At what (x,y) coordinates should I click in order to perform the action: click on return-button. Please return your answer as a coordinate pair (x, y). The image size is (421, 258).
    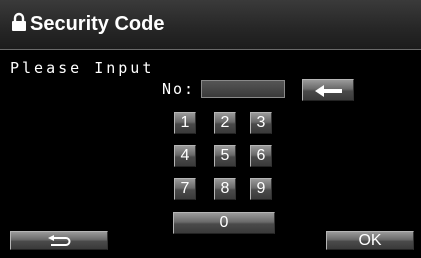
    Looking at the image, I should click on (59, 240).